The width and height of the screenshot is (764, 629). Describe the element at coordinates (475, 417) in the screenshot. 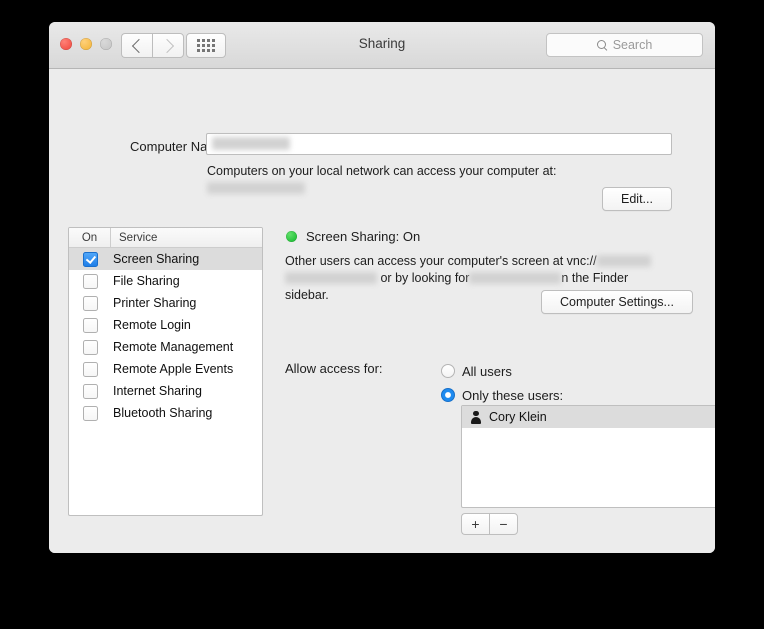

I see `person-icon` at that location.